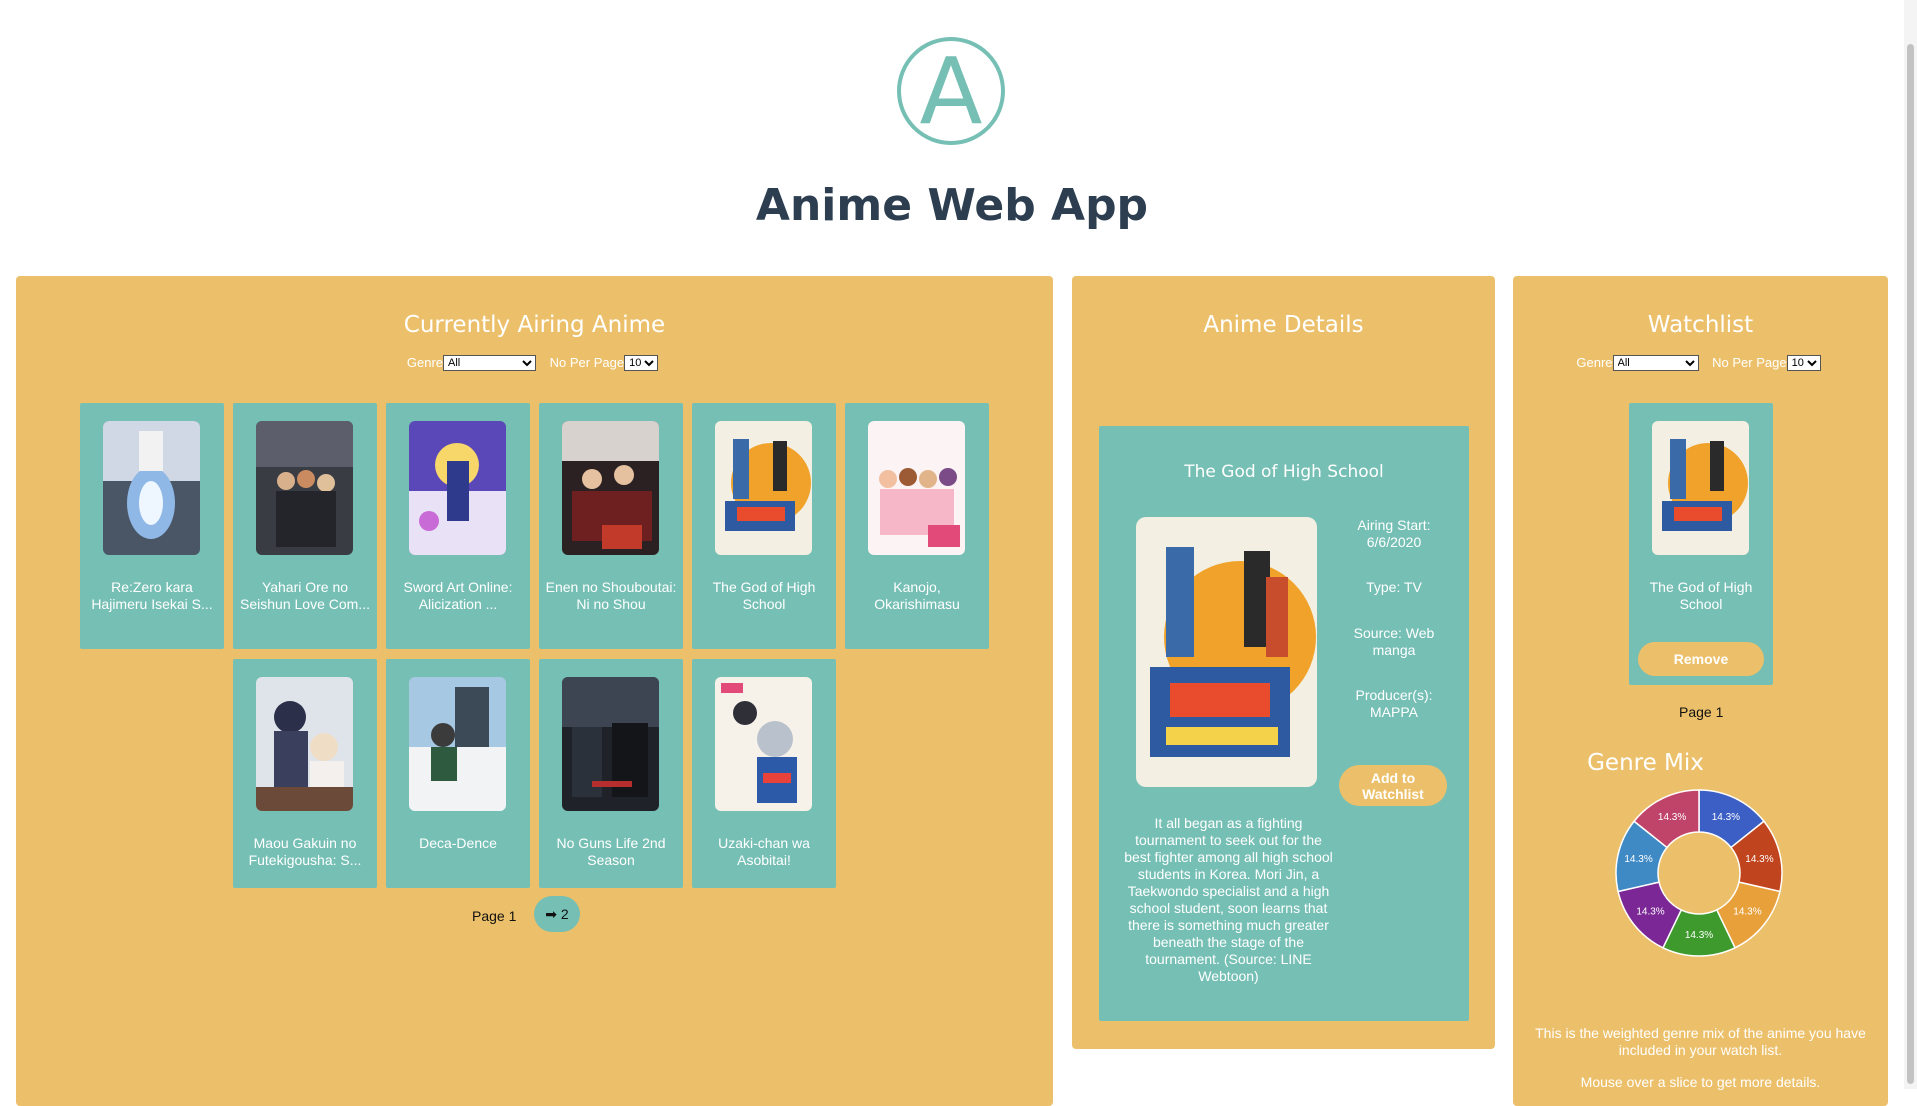  Describe the element at coordinates (1594, 363) in the screenshot. I see `watchlist-genre-label: Genre` at that location.